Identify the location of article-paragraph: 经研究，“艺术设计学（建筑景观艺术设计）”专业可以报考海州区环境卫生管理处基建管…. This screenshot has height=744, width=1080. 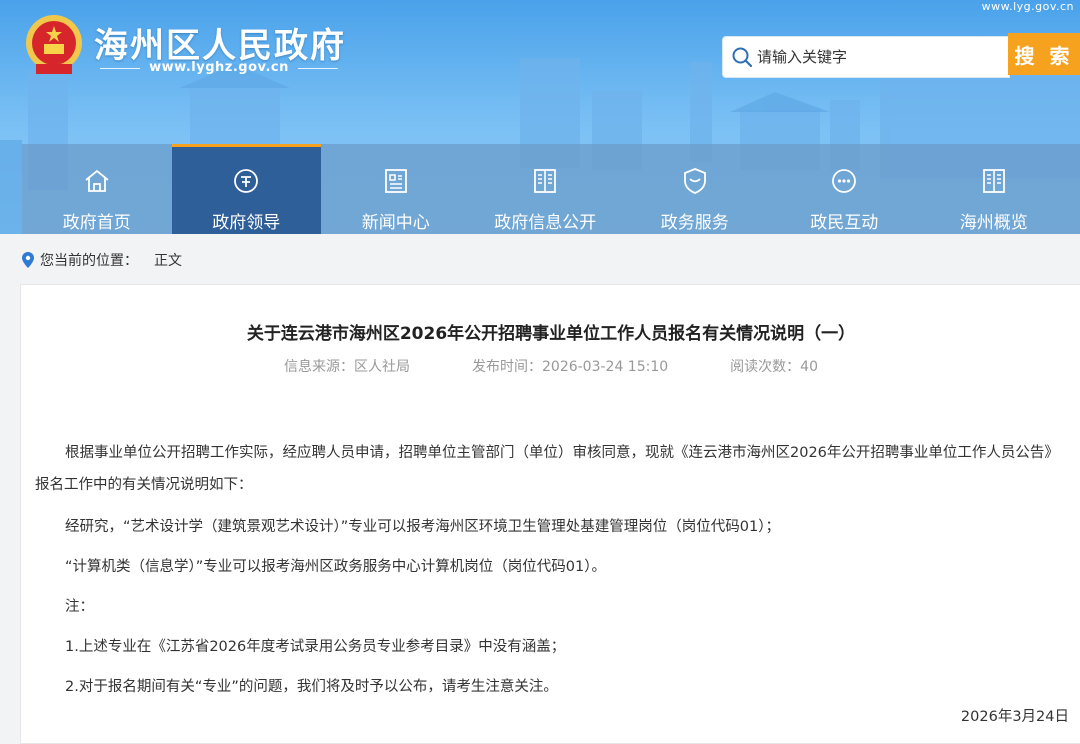
(422, 527).